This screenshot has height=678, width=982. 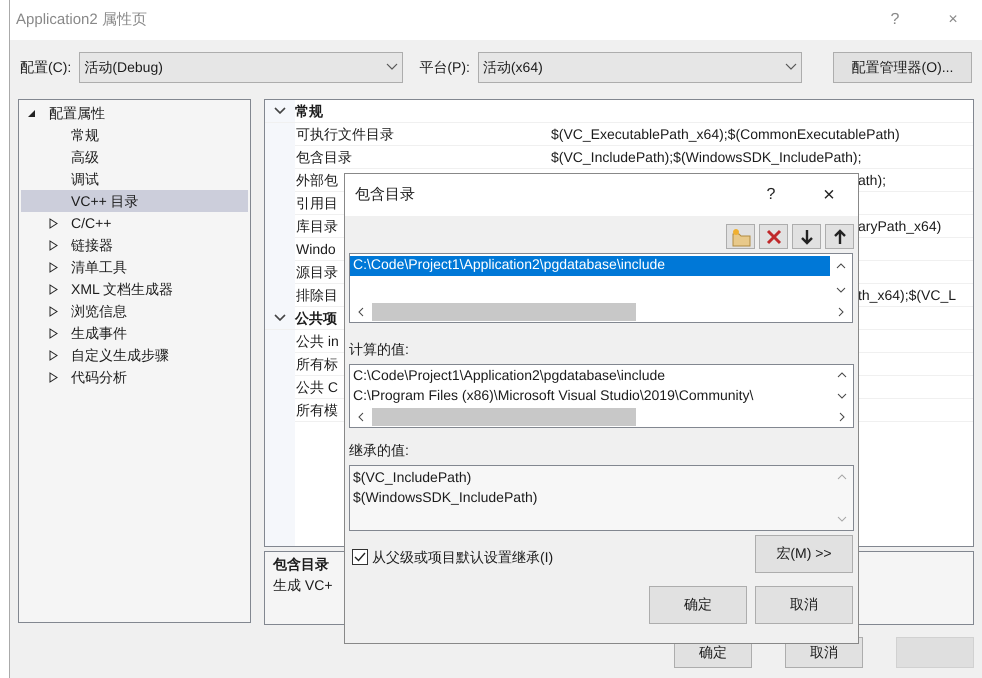 What do you see at coordinates (317, 294) in the screenshot?
I see `property-name: 排除目` at bounding box center [317, 294].